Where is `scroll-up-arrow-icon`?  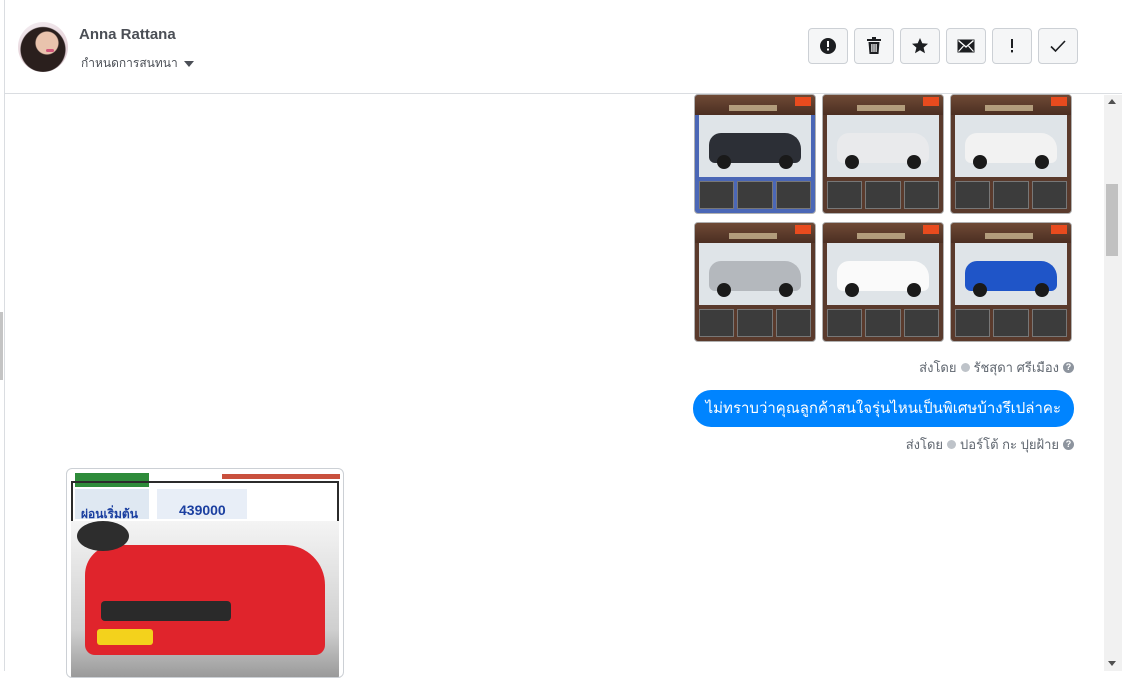
scroll-up-arrow-icon is located at coordinates (1112, 101).